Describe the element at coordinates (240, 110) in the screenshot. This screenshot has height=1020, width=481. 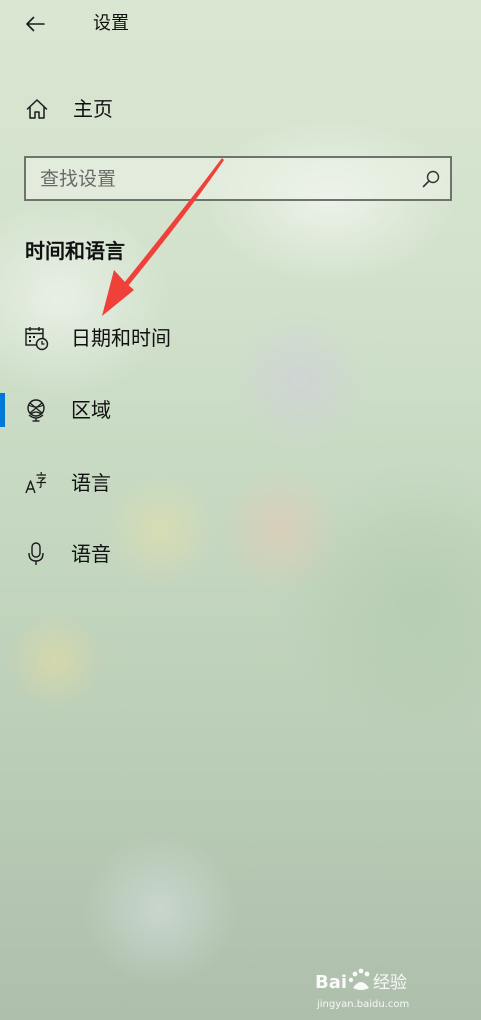
I see `home-nav-item: 主页` at that location.